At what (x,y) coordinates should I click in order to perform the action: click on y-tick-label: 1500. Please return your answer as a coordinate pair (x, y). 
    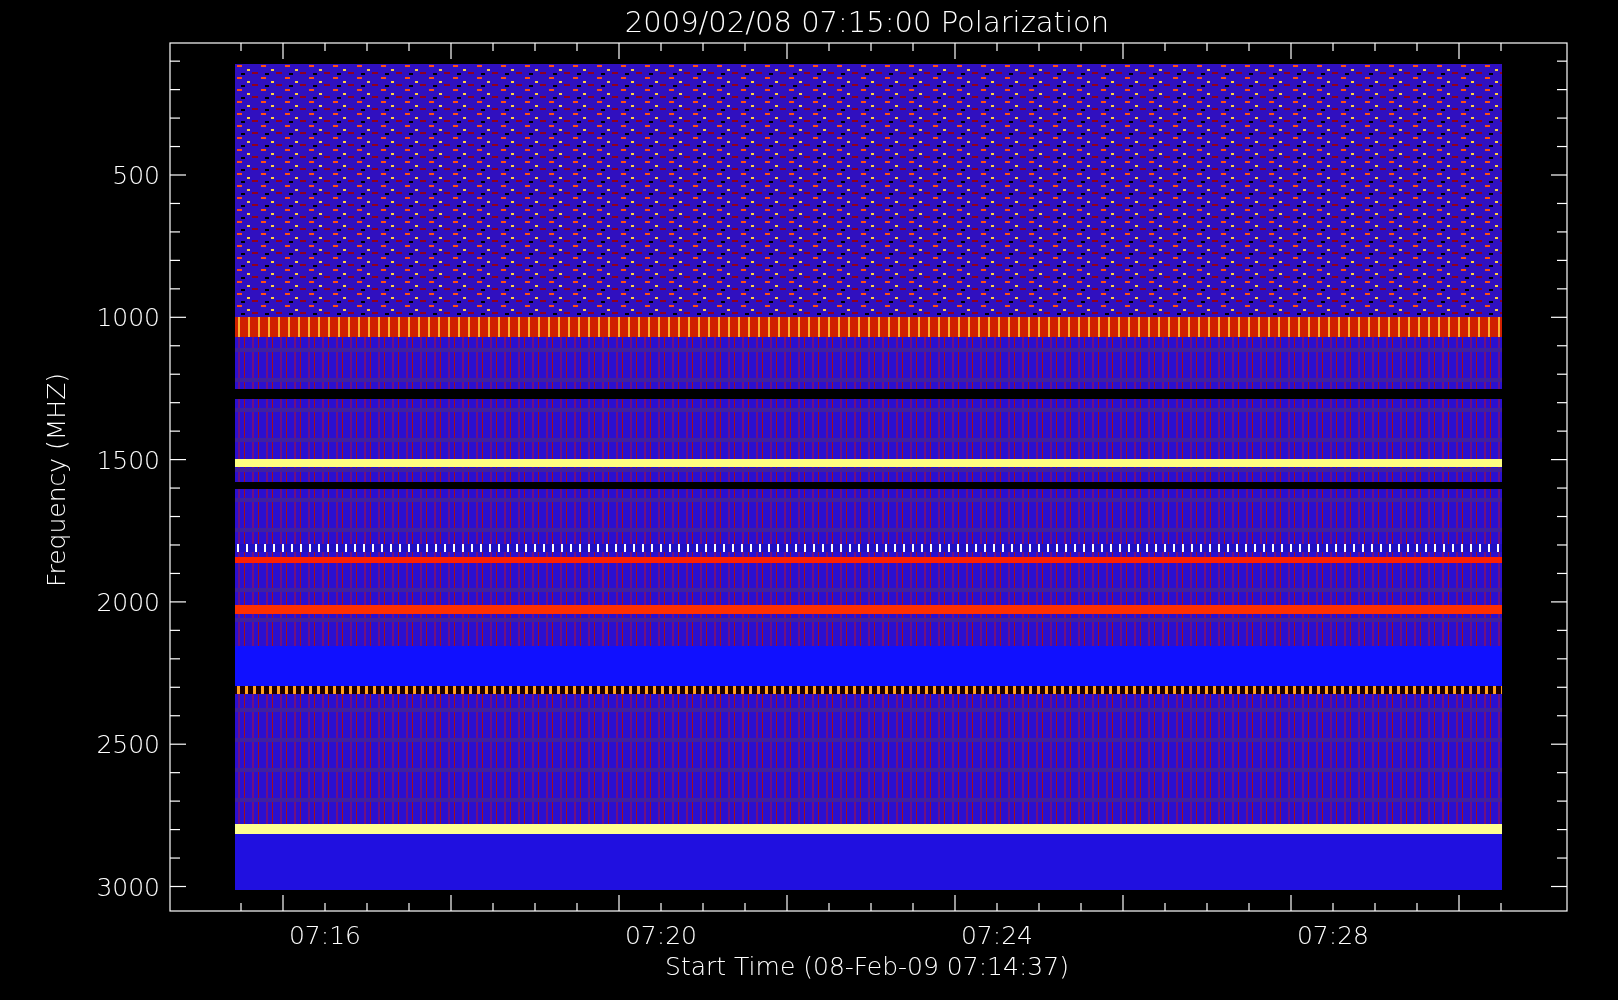
    Looking at the image, I should click on (128, 460).